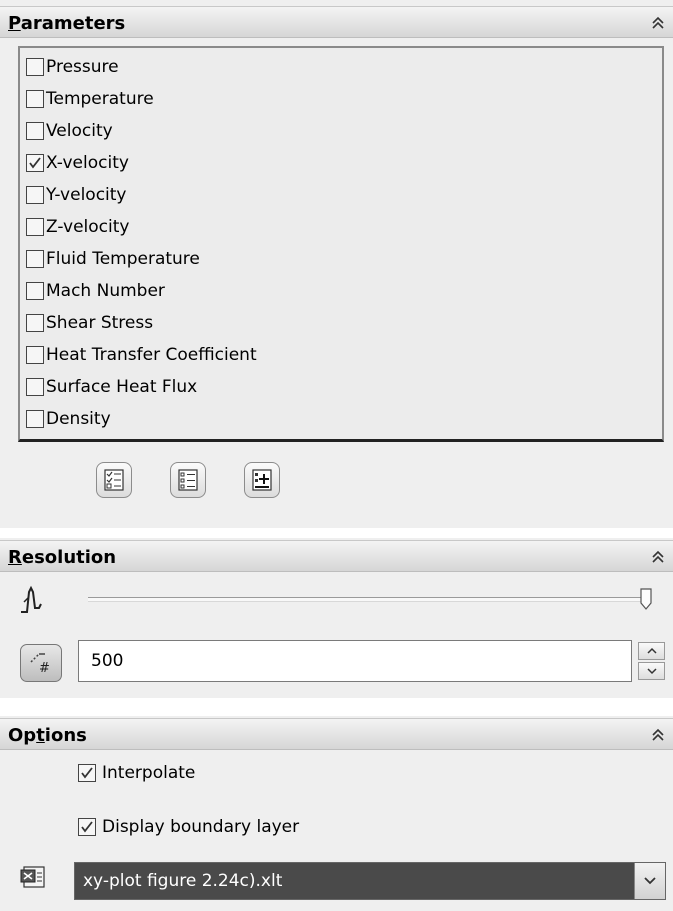  I want to click on options-title: Options, so click(47, 735).